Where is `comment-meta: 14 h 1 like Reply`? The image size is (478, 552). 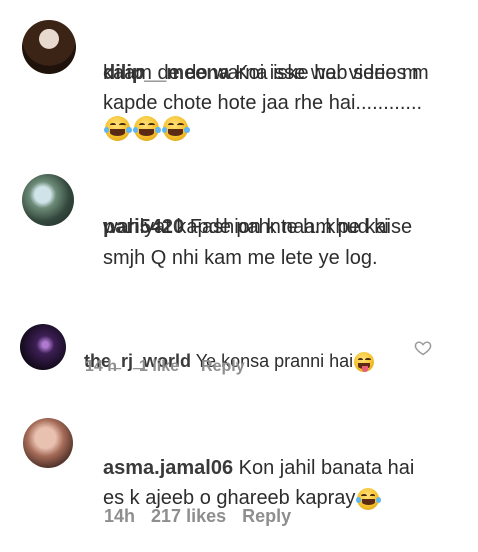 comment-meta: 14 h 1 like Reply is located at coordinates (176, 367).